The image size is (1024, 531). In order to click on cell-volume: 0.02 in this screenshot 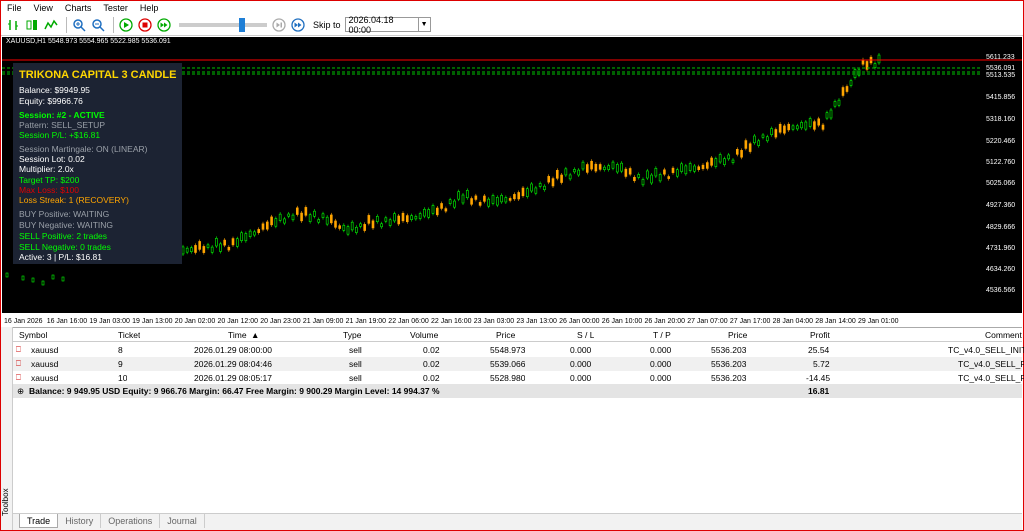, I will do `click(431, 350)`.